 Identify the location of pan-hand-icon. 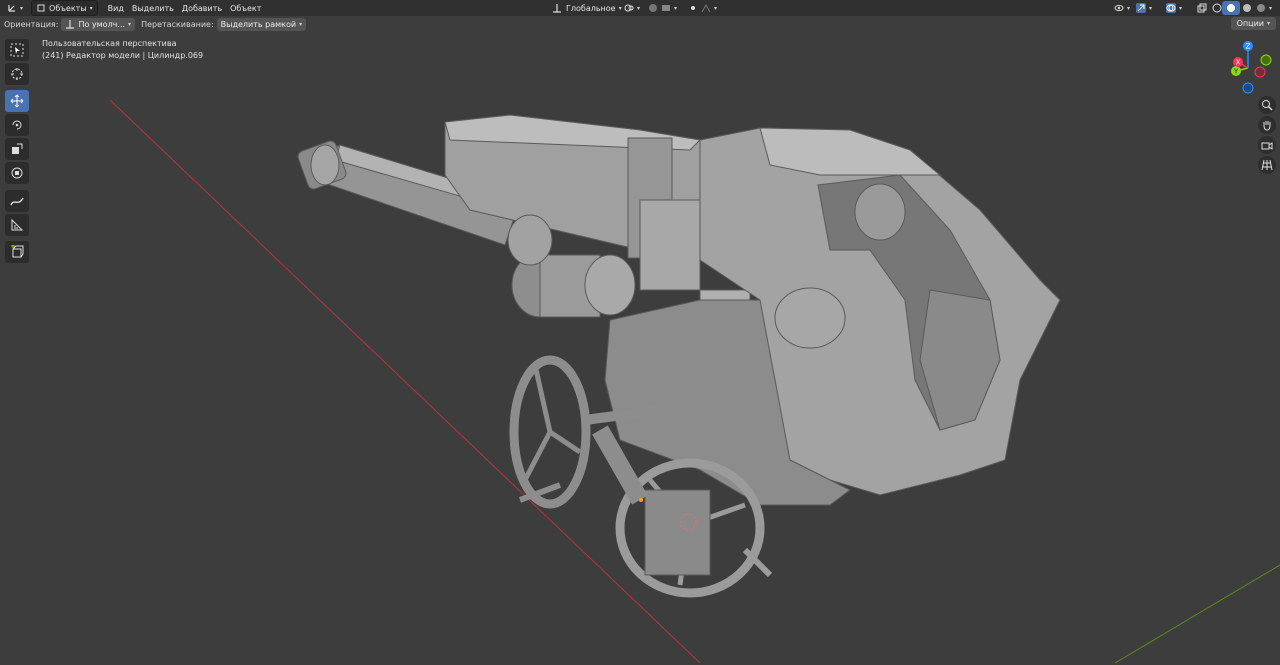
(1267, 126).